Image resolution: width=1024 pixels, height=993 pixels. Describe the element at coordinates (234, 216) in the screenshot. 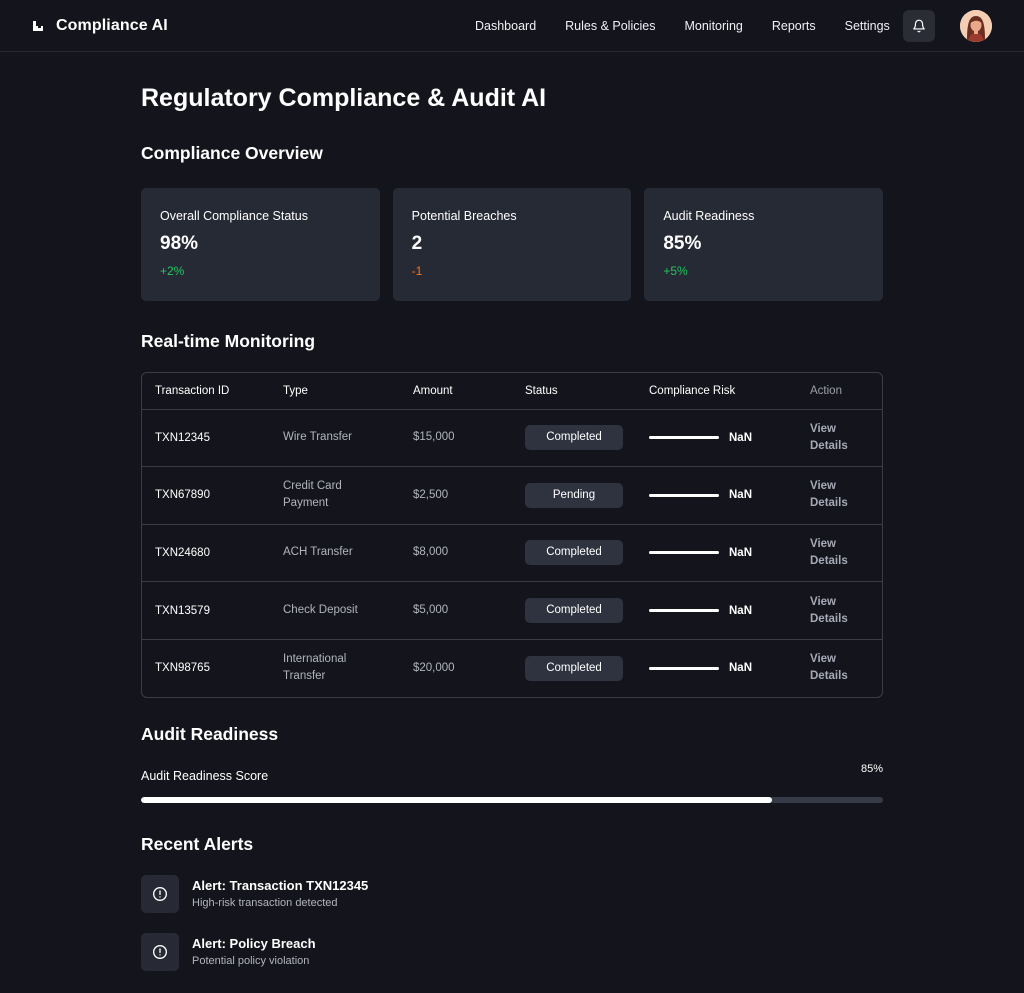

I see `card-label: Overall Compliance Status` at that location.